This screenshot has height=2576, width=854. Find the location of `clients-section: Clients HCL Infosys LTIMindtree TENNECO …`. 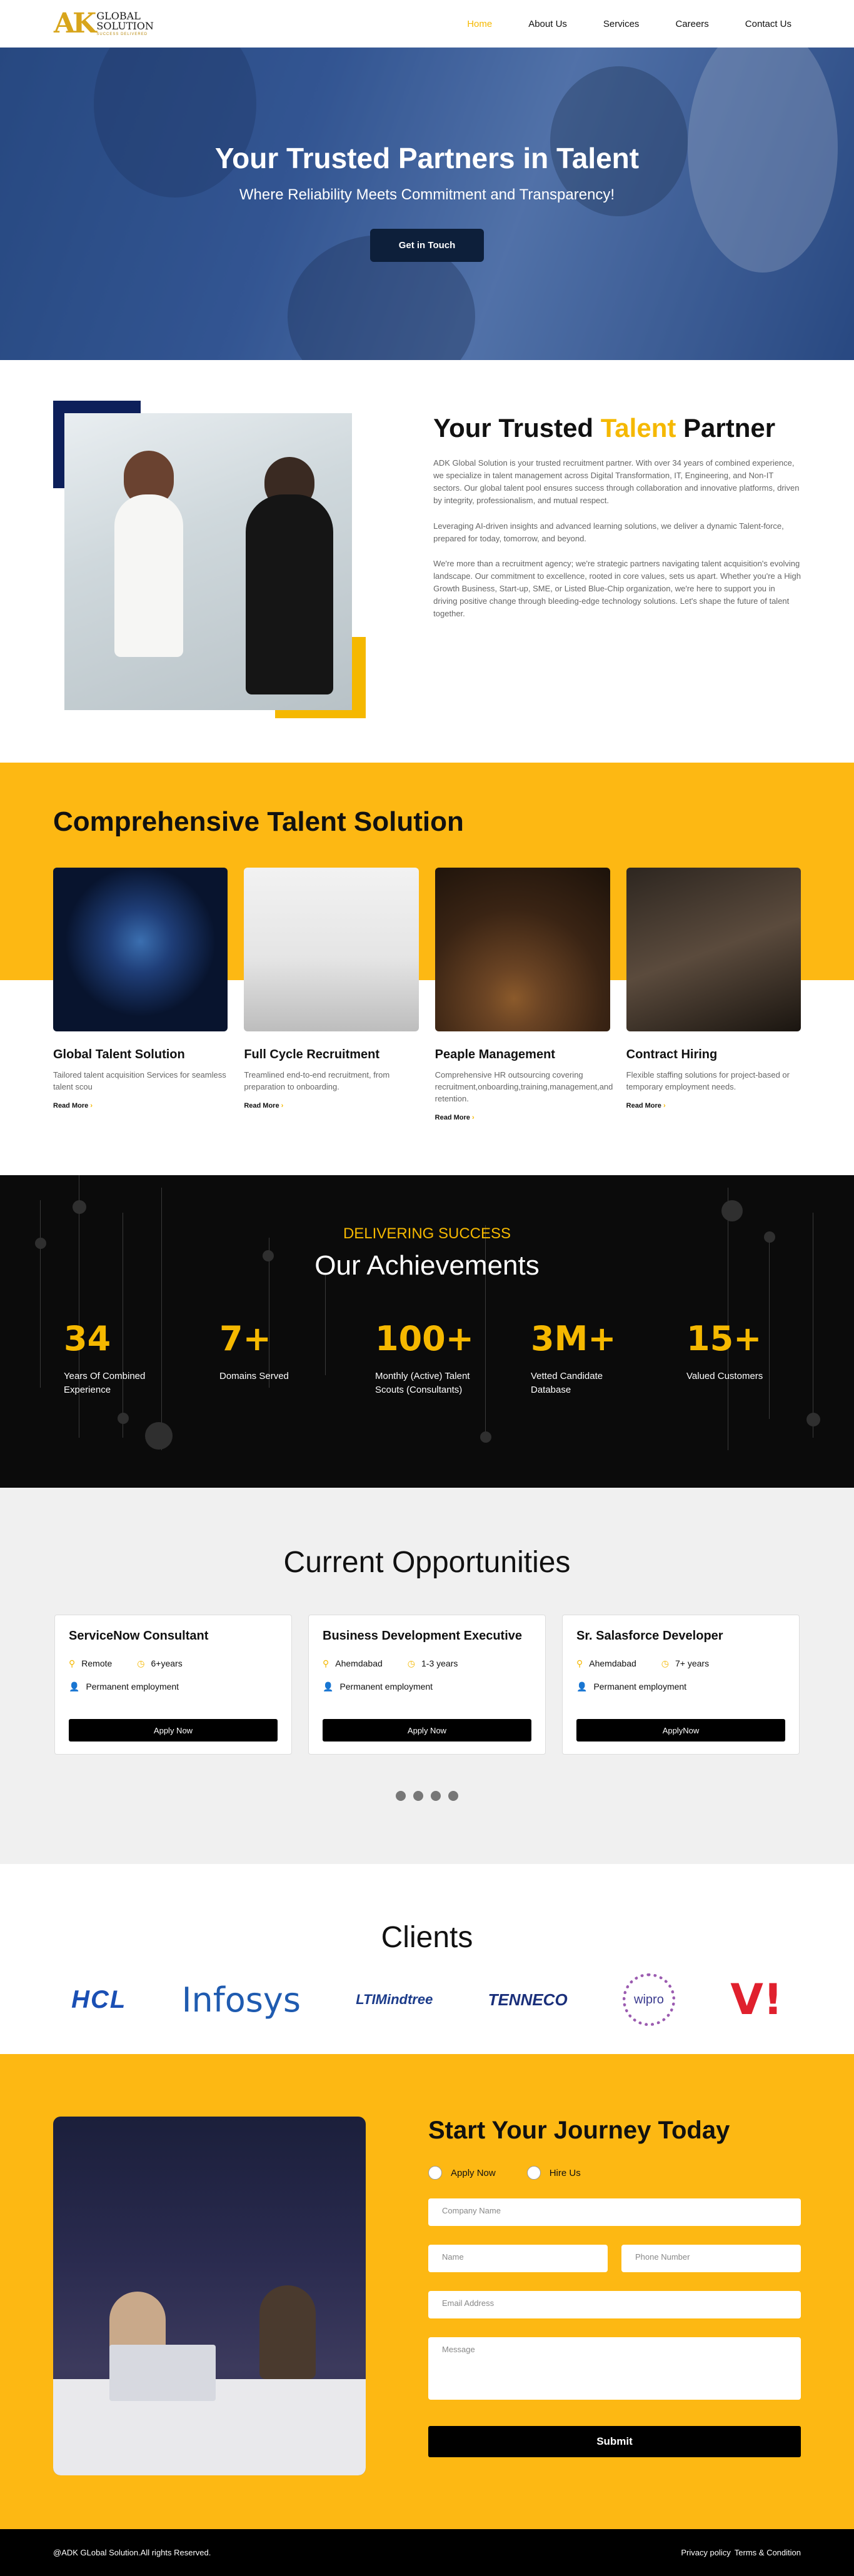

clients-section: Clients HCL Infosys LTIMindtree TENNECO … is located at coordinates (427, 1959).